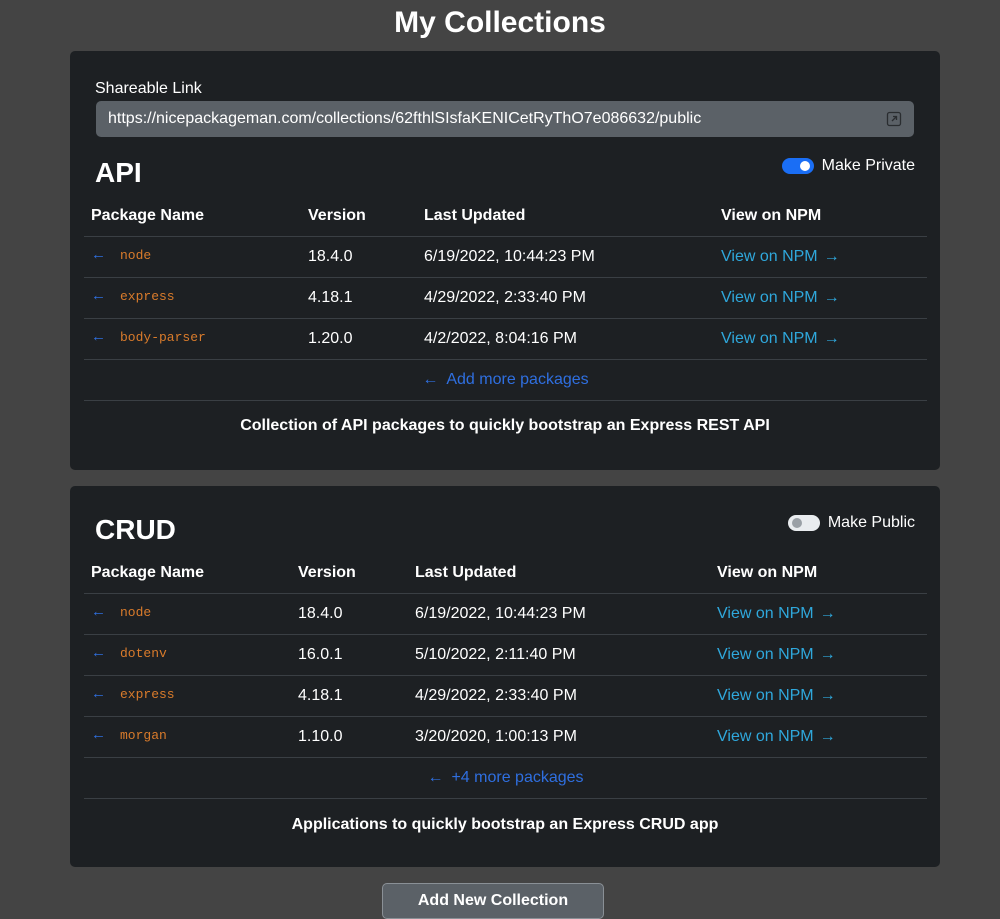 The width and height of the screenshot is (1000, 919). I want to click on toggle-label: Make Private, so click(868, 165).